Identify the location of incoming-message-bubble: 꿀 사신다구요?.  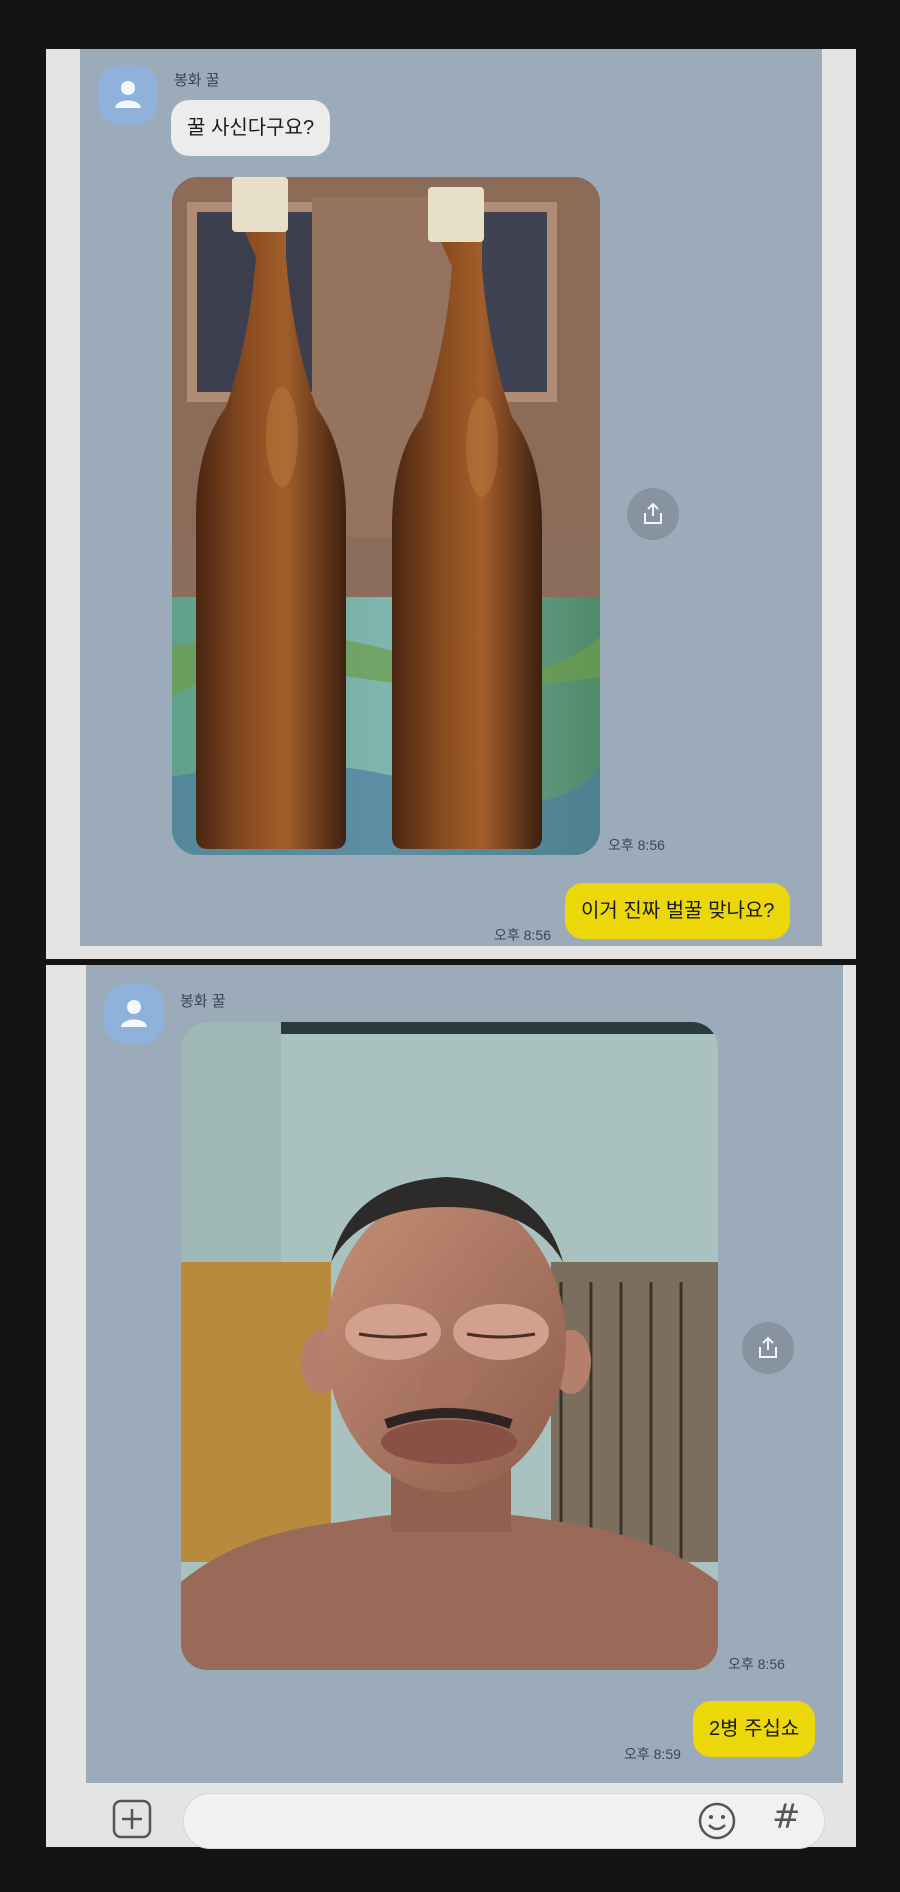
(251, 128).